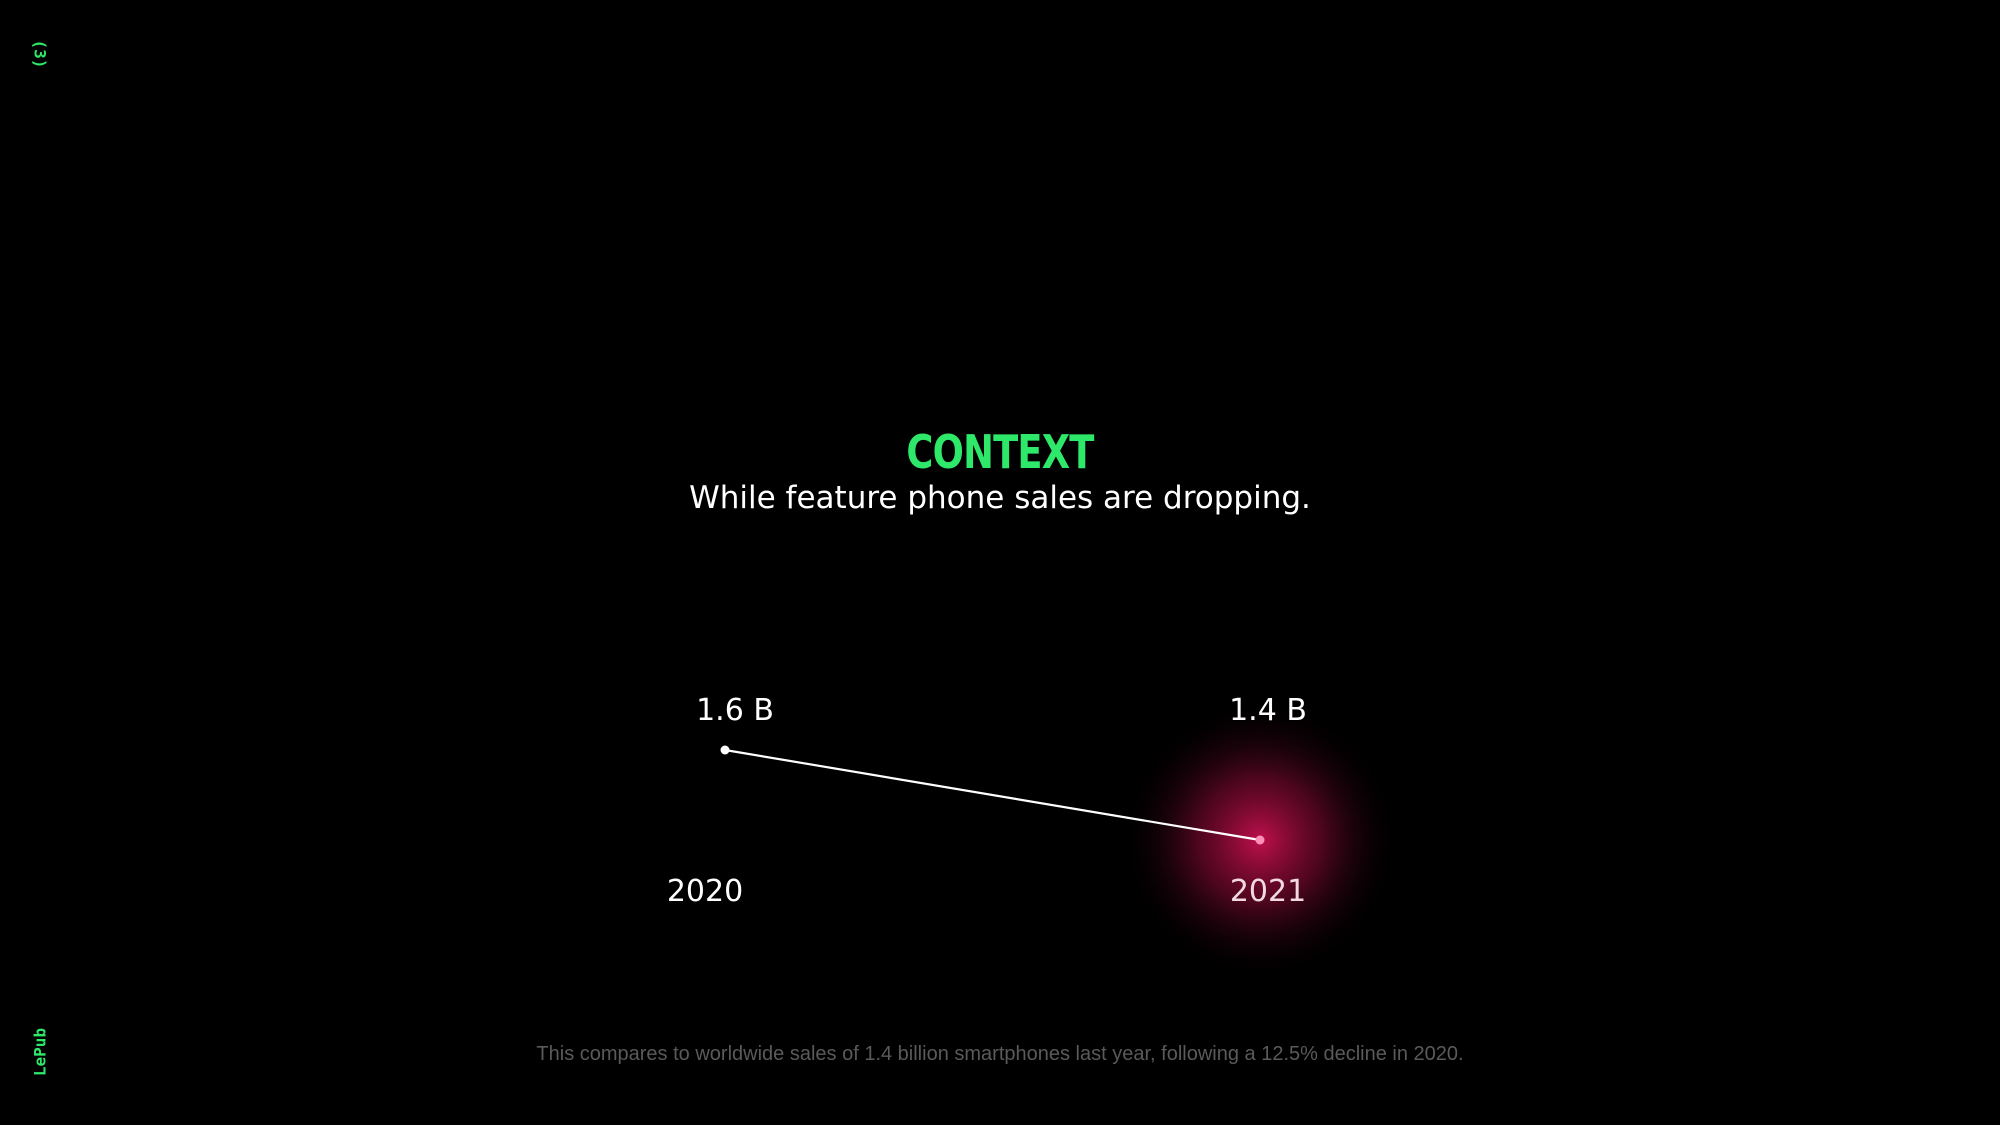 The width and height of the screenshot is (2000, 1125). Describe the element at coordinates (1260, 840) in the screenshot. I see `data-point-2021` at that location.